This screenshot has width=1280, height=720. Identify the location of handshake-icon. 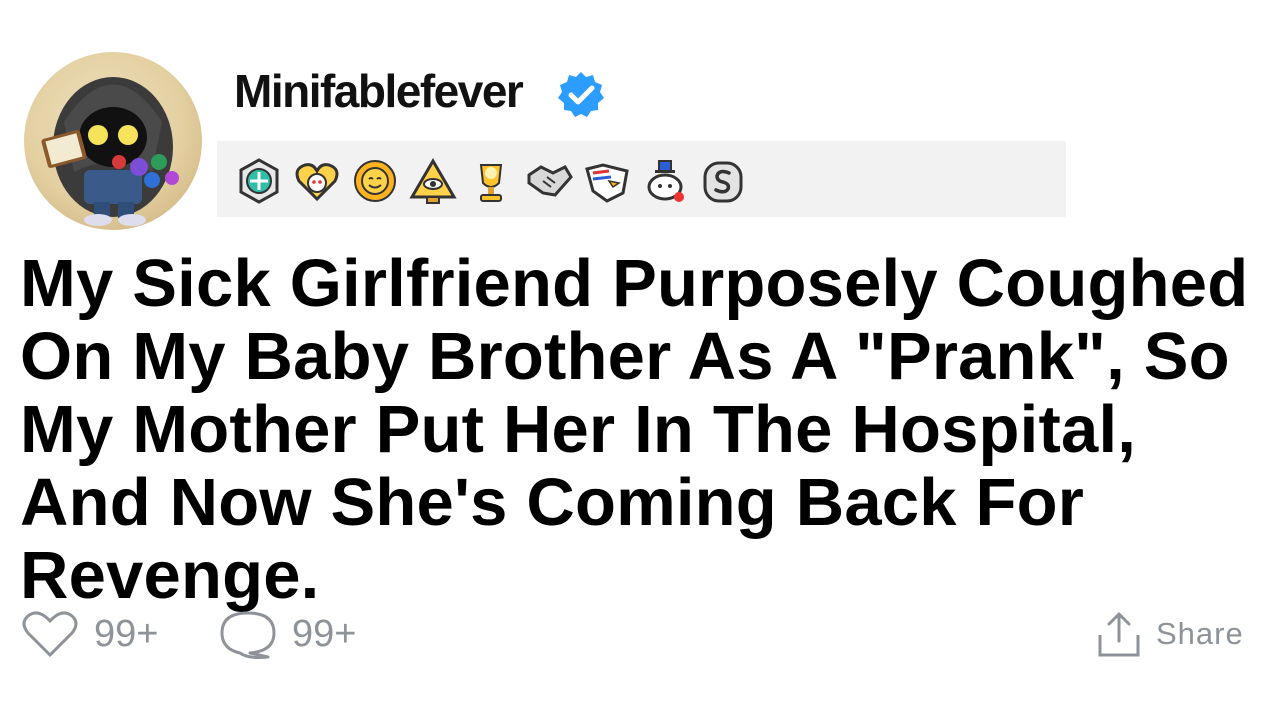
(549, 181).